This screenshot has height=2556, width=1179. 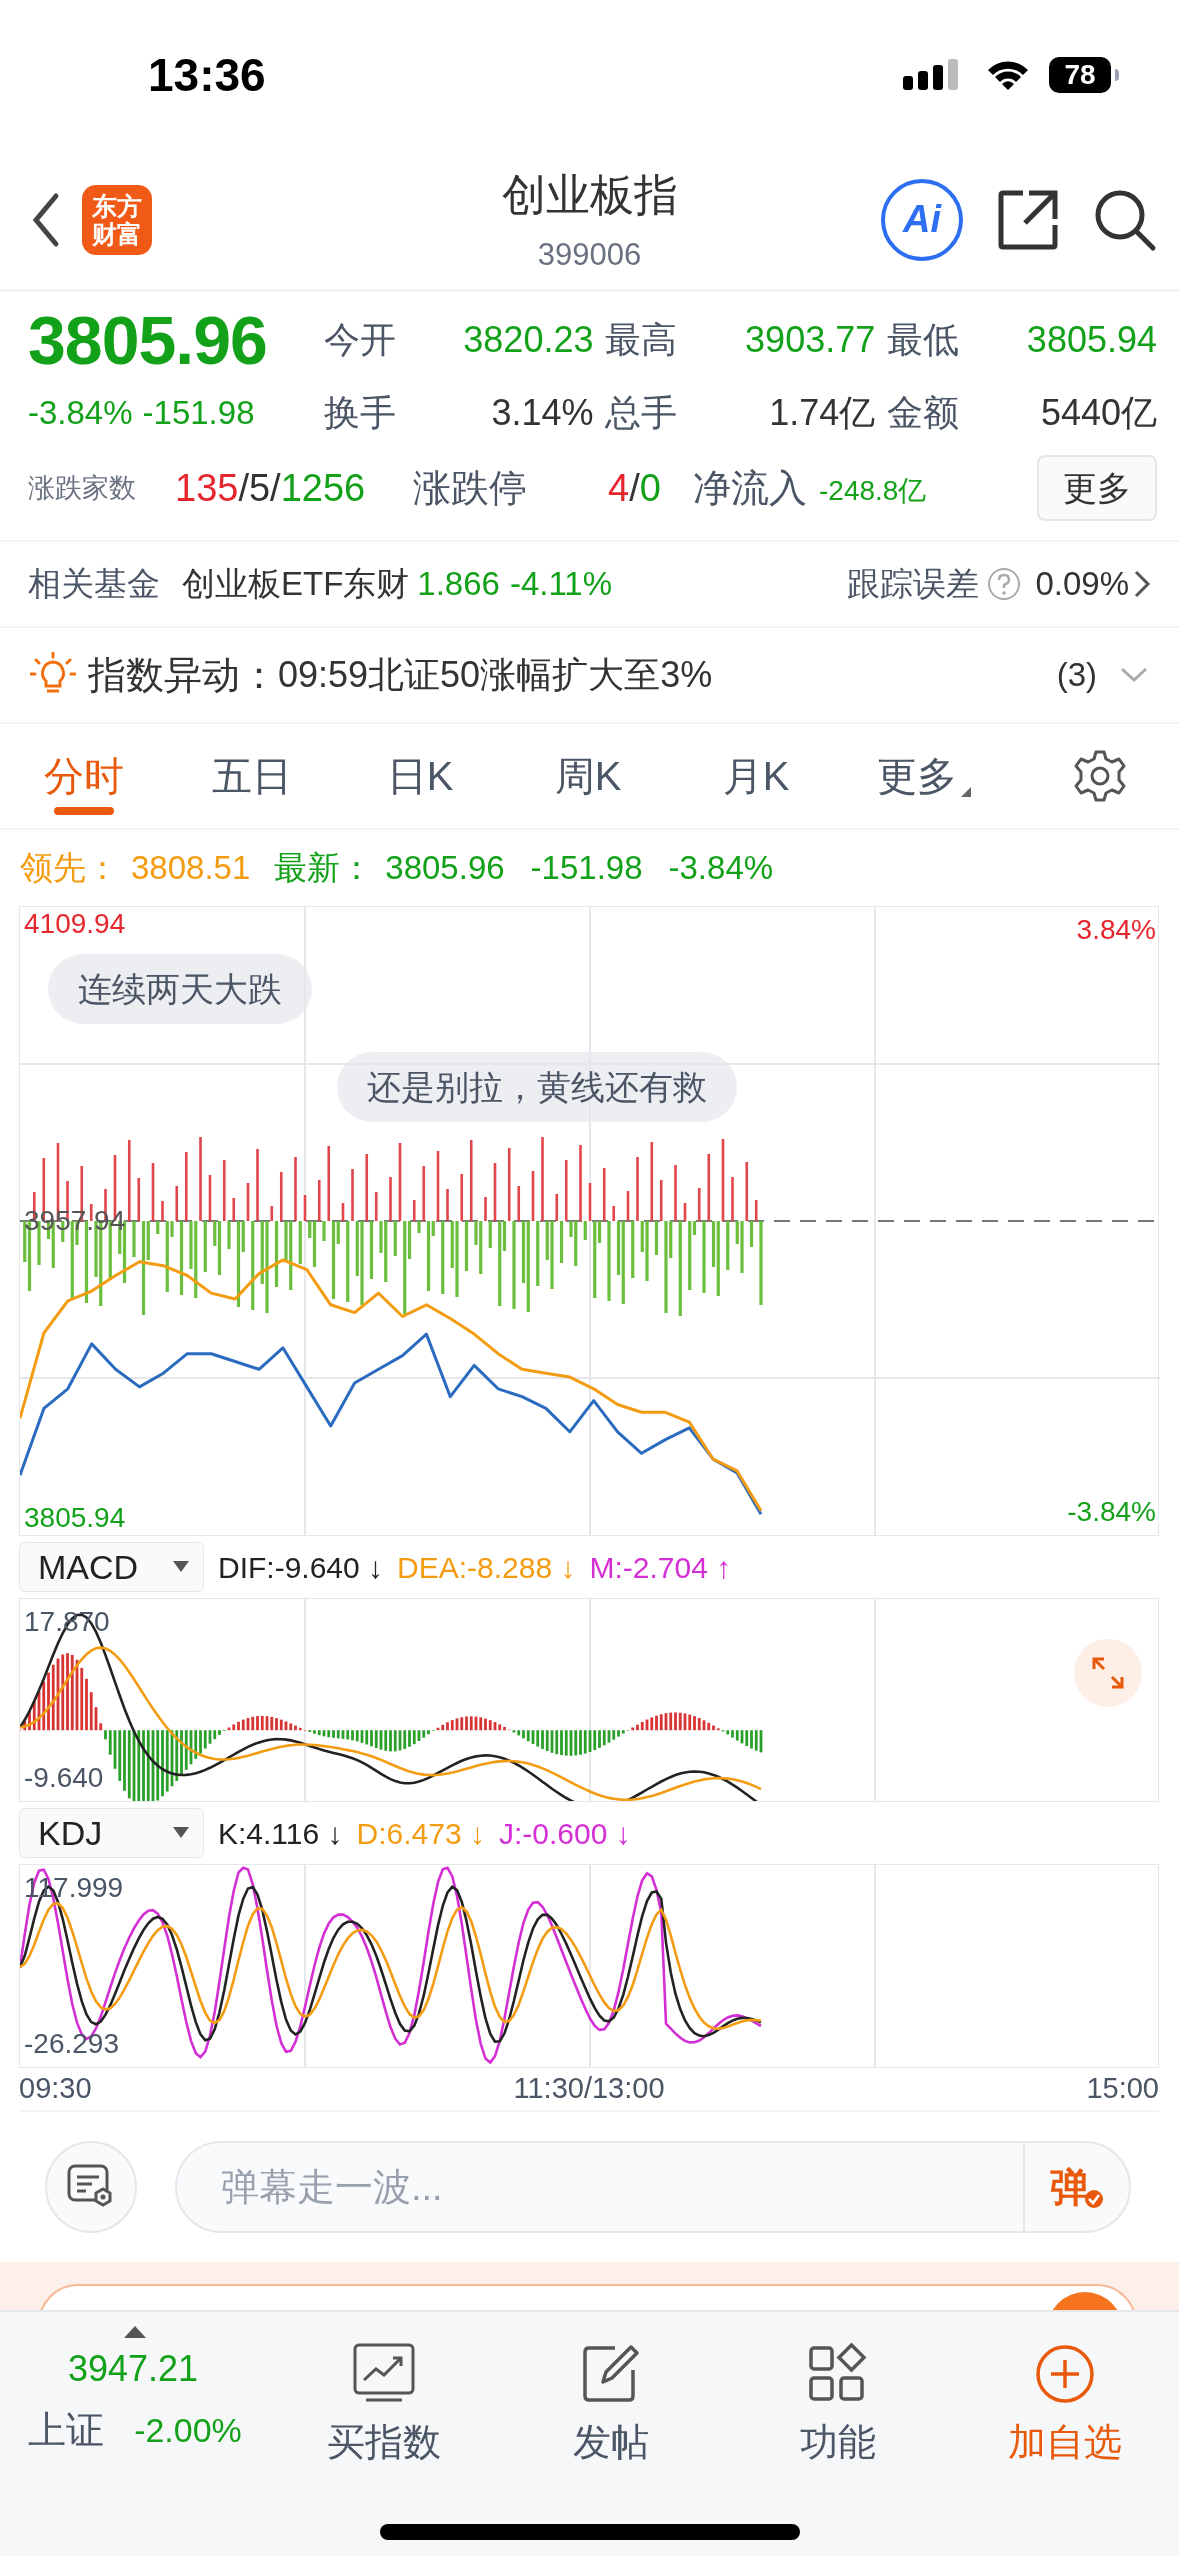 What do you see at coordinates (1100, 776) in the screenshot?
I see `settings-icon` at bounding box center [1100, 776].